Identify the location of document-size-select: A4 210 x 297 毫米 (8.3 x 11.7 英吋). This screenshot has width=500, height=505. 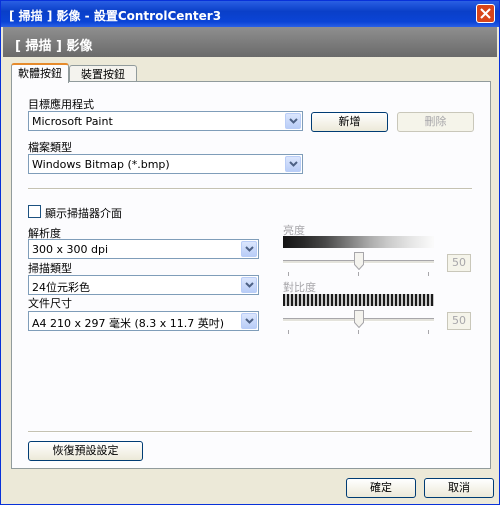
(143, 321).